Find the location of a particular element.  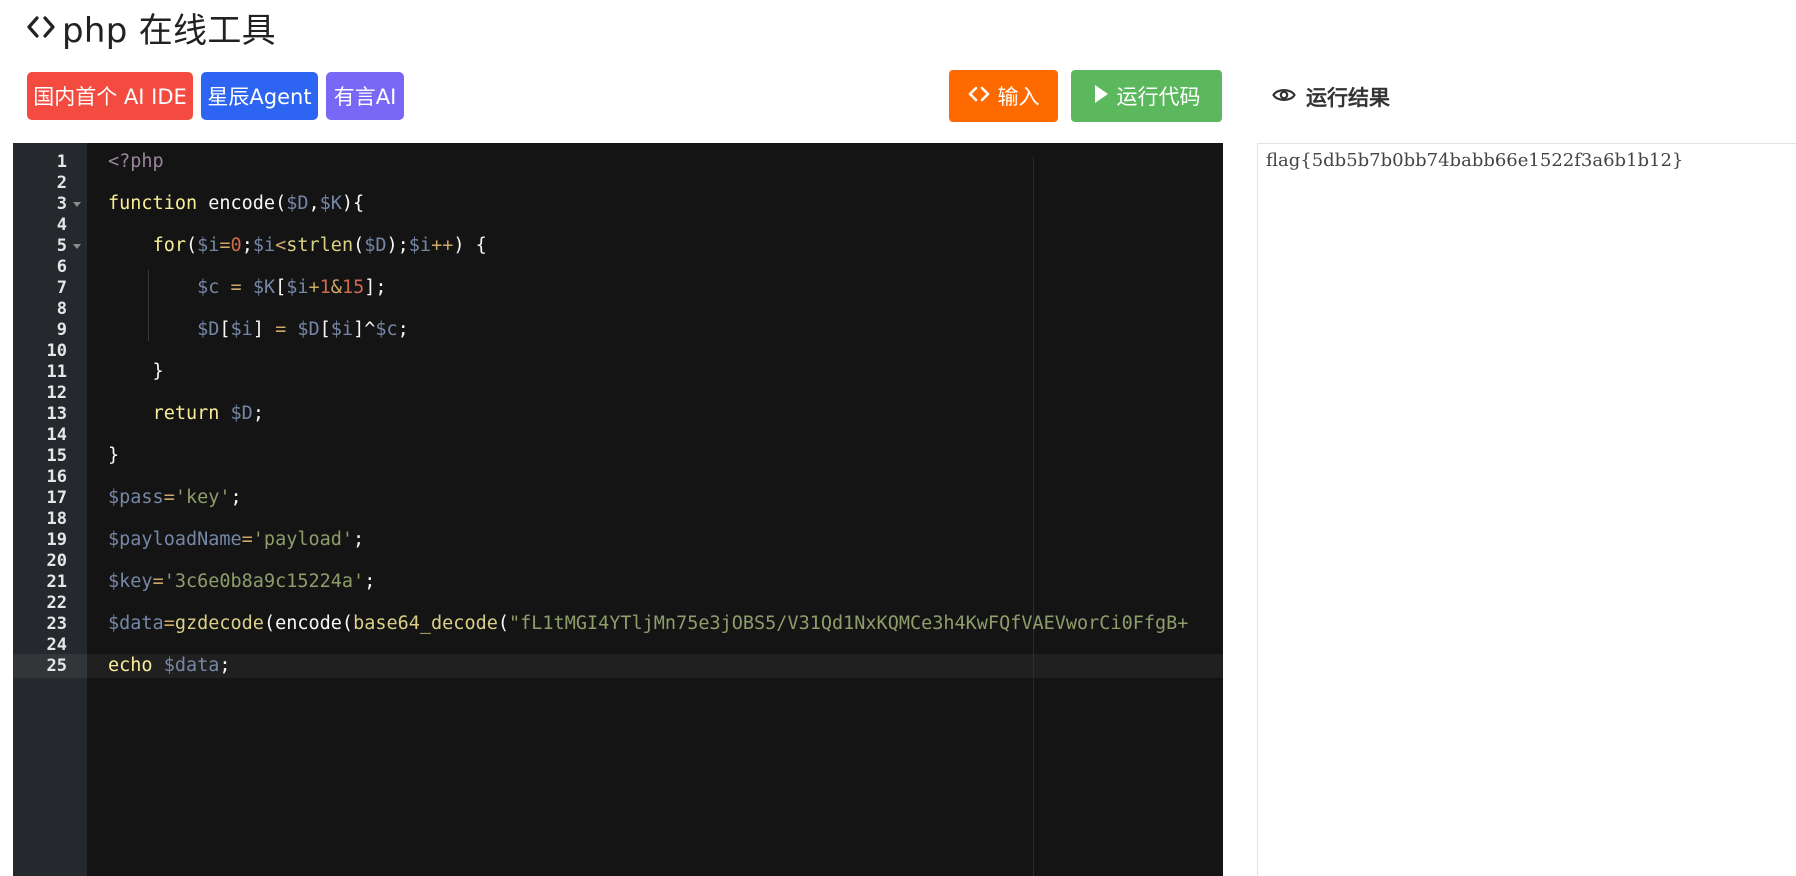

result-header-label: 运行结果 is located at coordinates (1348, 98).